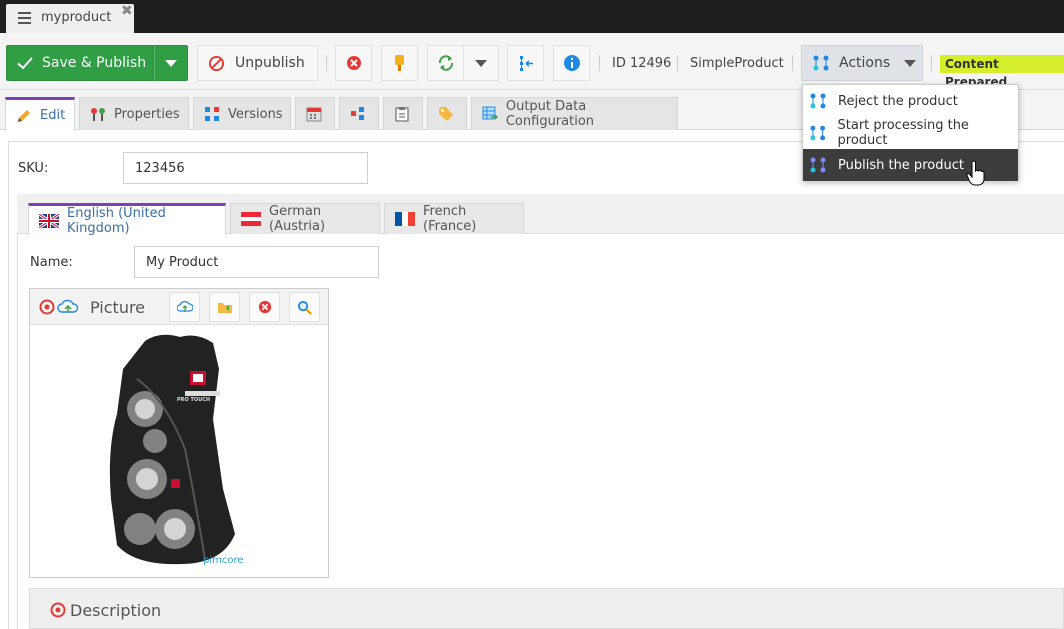 Image resolution: width=1064 pixels, height=629 pixels. I want to click on name-input, so click(256, 262).